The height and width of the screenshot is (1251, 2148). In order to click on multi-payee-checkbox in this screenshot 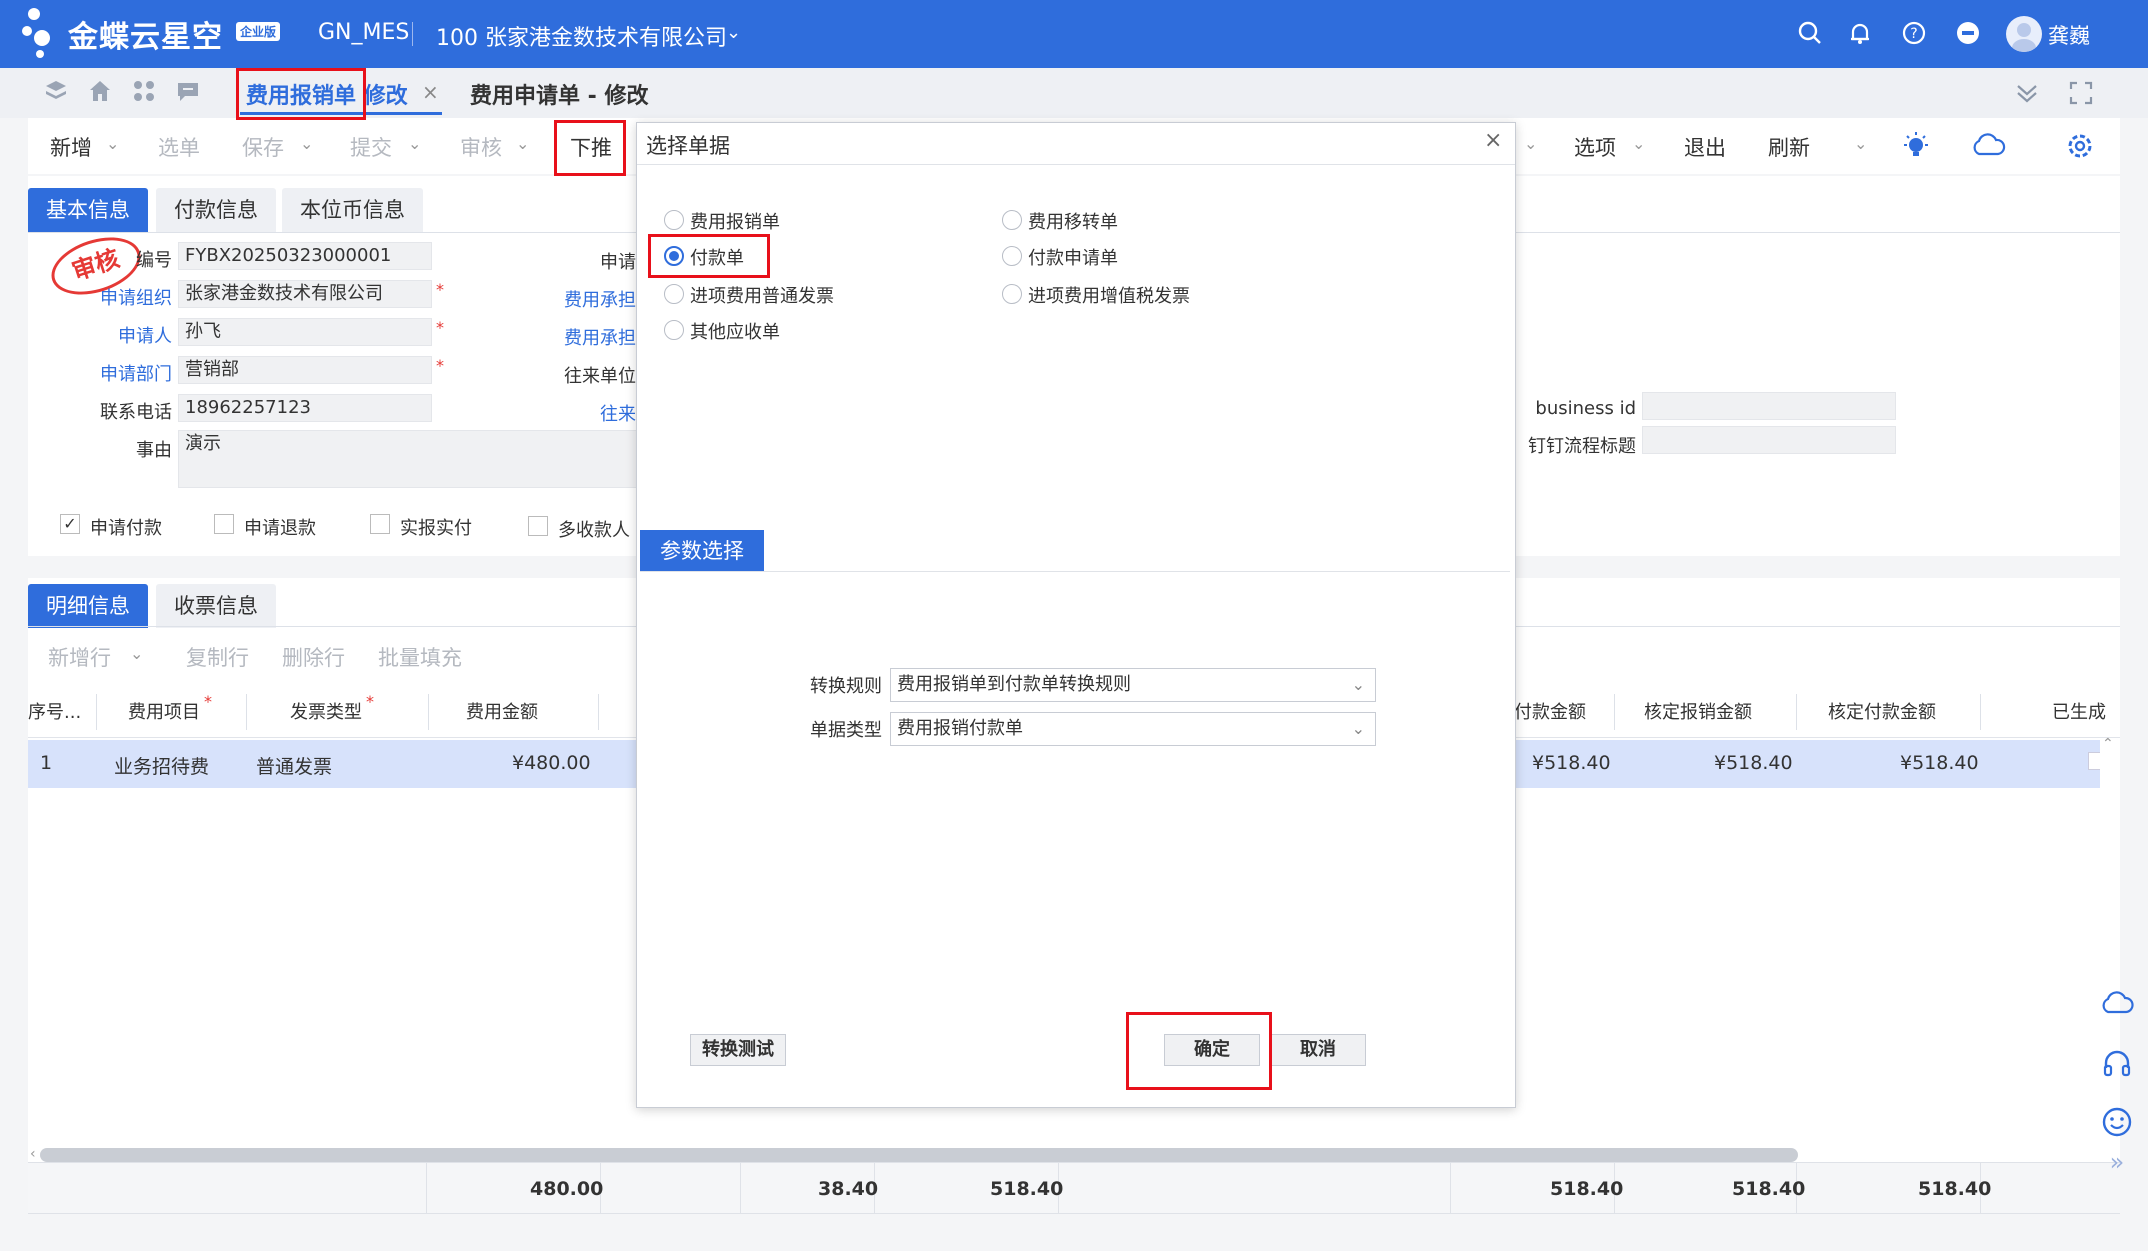, I will do `click(538, 526)`.